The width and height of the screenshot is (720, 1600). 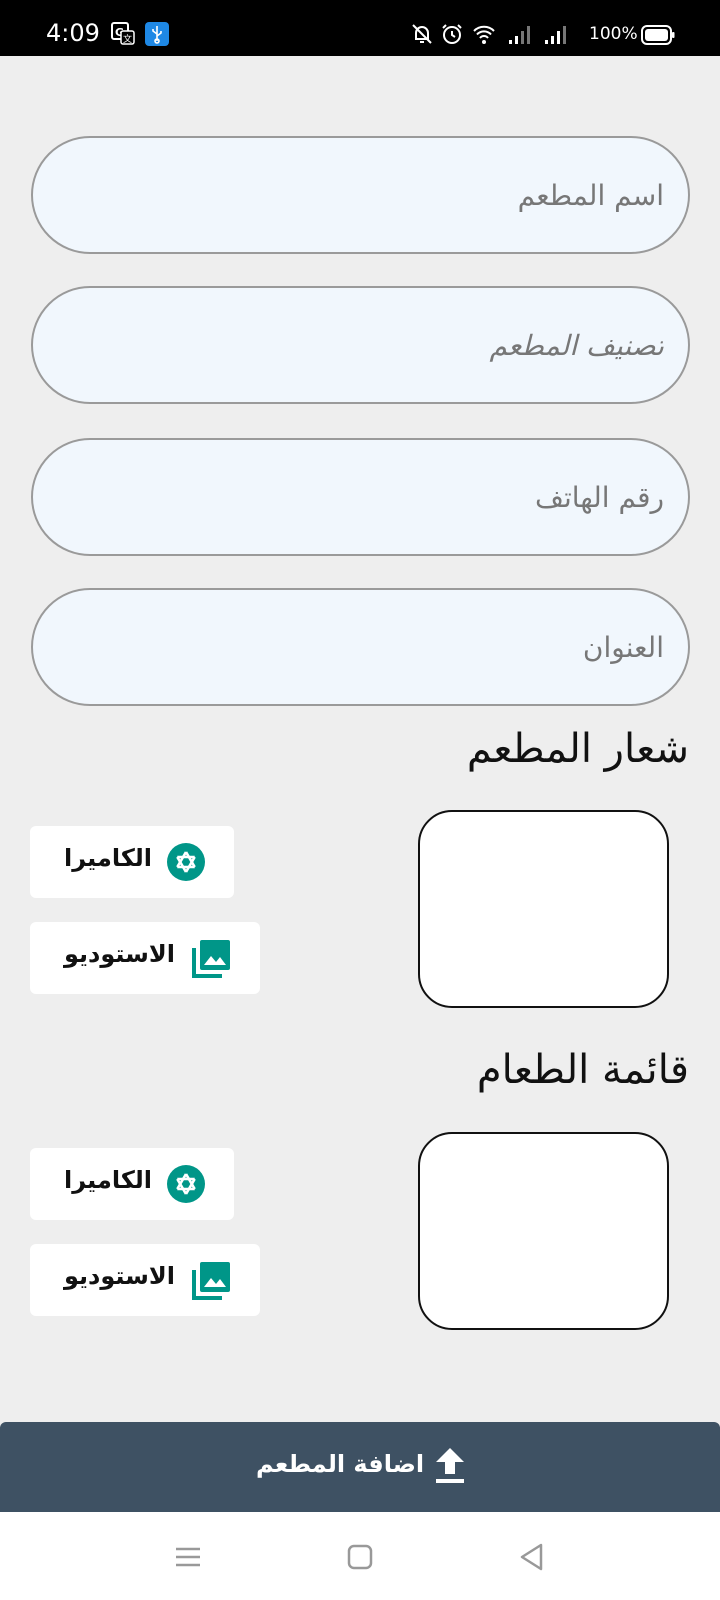 I want to click on menu-camera-label: الكاميرا, so click(x=108, y=1180).